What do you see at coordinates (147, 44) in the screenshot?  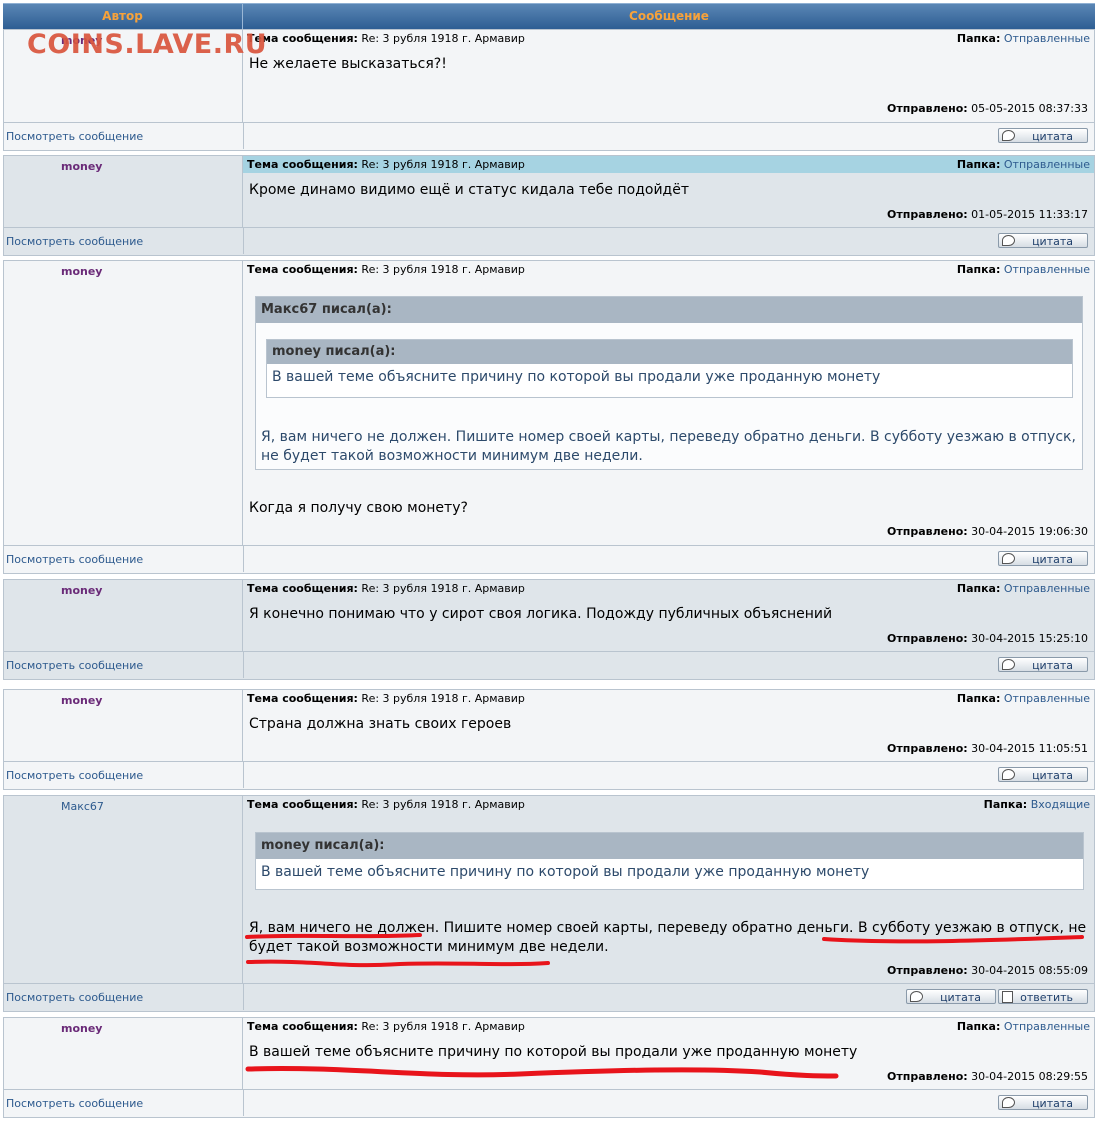 I see `watermark: COINS.LAVE.RU` at bounding box center [147, 44].